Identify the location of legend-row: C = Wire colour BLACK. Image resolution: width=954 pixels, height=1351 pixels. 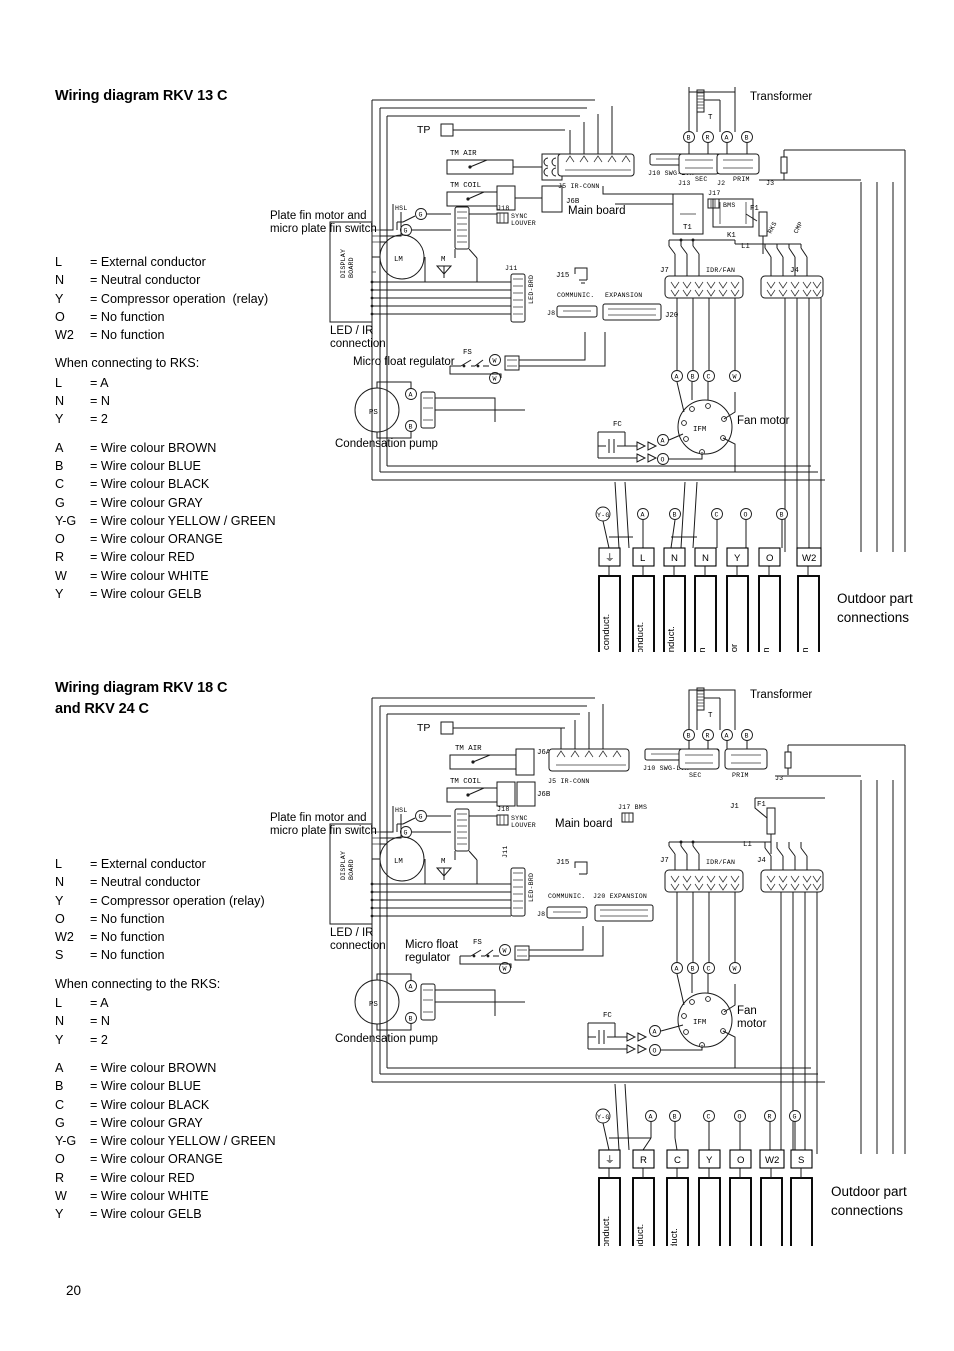
(132, 1104).